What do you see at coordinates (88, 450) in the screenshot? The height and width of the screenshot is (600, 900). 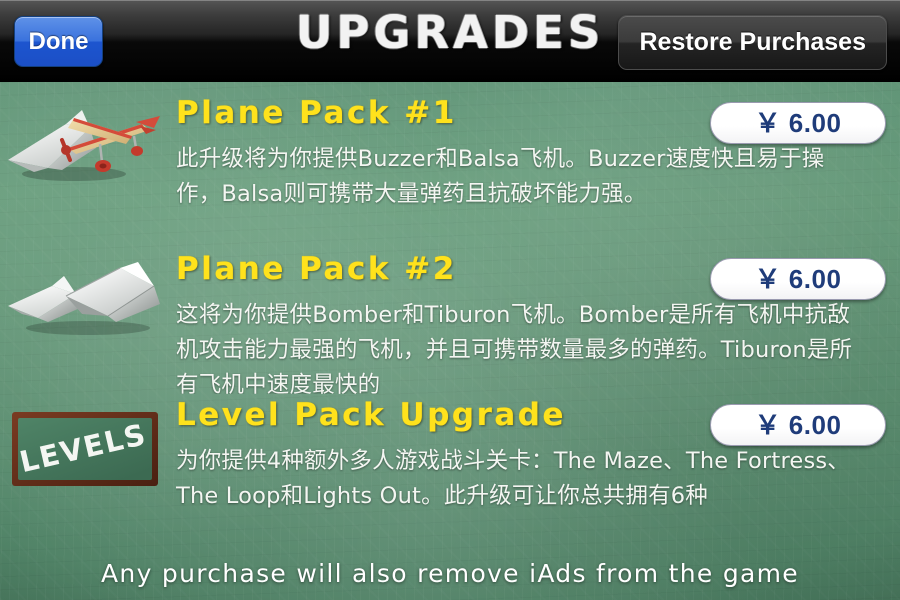 I see `levels-chalkboard-icon: LEVELS` at bounding box center [88, 450].